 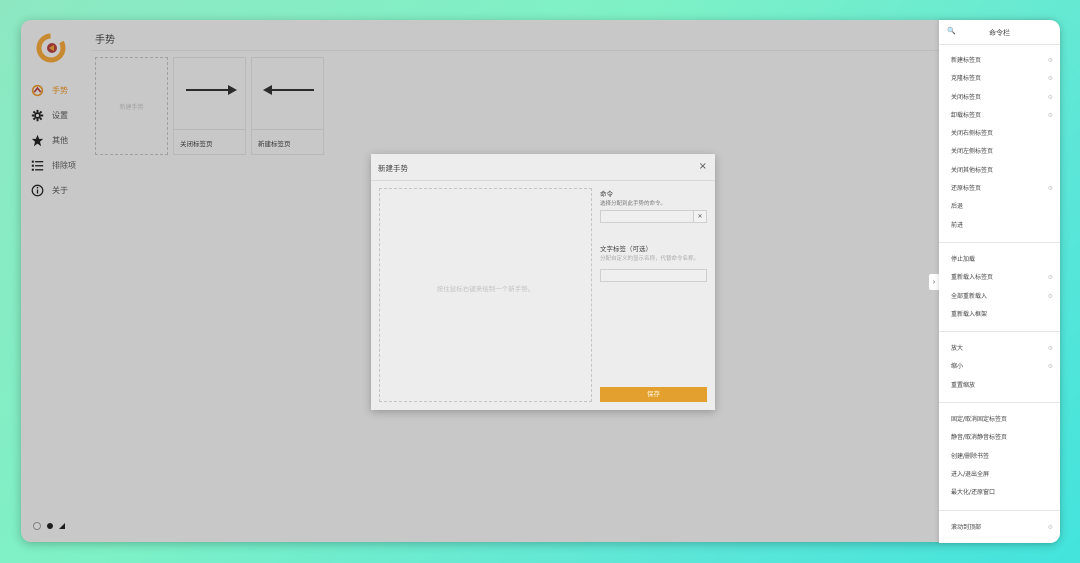 What do you see at coordinates (972, 152) in the screenshot?
I see `command-item-label: 关闭左侧标签页` at bounding box center [972, 152].